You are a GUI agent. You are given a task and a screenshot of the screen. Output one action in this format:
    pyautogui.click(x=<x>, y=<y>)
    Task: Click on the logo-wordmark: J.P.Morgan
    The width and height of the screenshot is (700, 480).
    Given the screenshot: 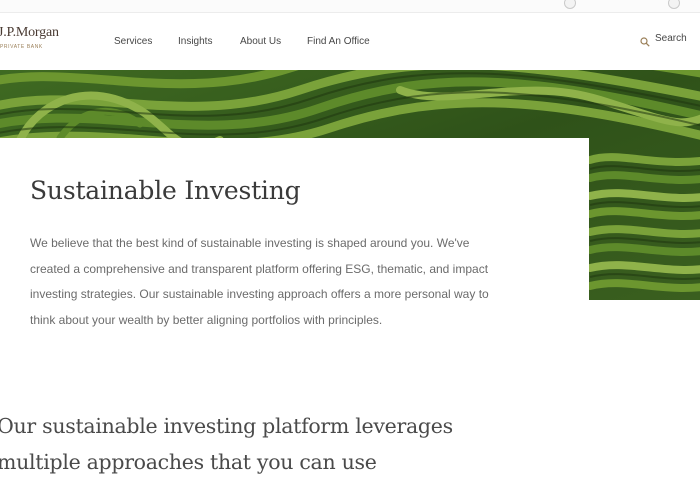 What is the action you would take?
    pyautogui.click(x=29, y=32)
    